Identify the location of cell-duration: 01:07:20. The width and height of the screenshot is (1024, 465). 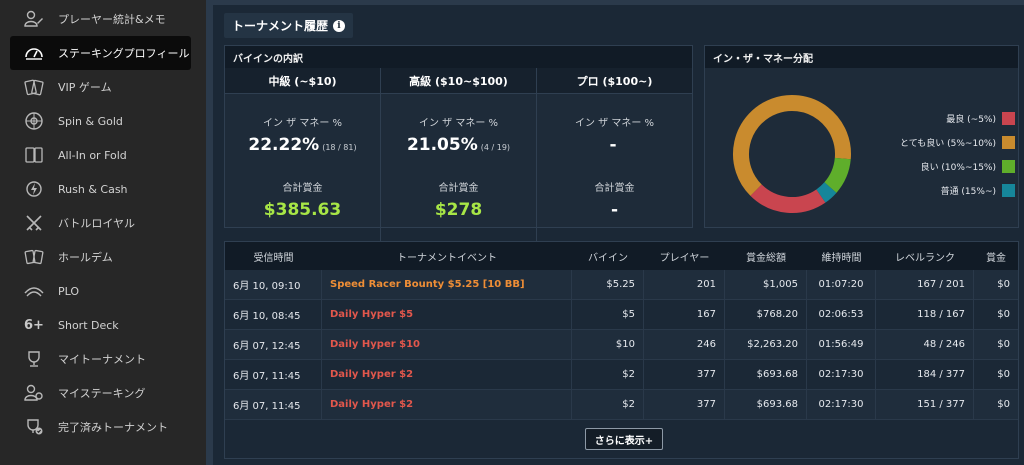
(841, 284).